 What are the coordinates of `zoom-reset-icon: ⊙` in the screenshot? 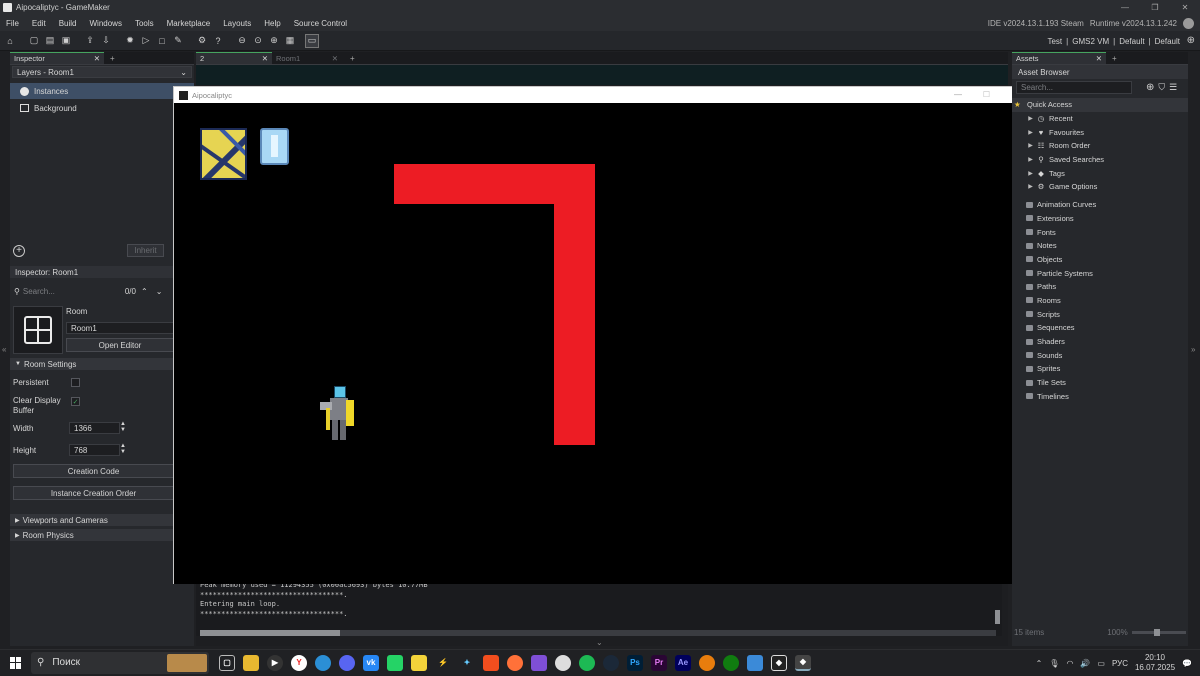 It's located at (258, 41).